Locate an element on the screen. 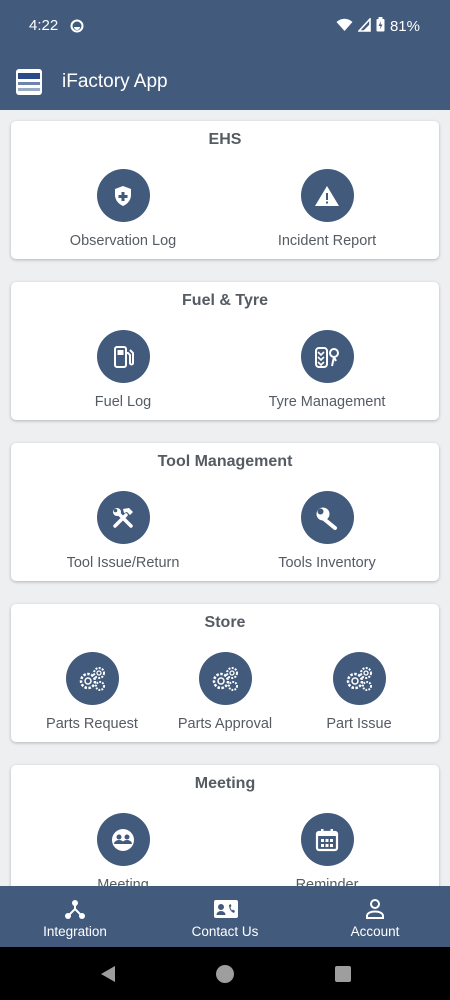 Image resolution: width=450 pixels, height=1000 pixels. app-notification-icon is located at coordinates (77, 28).